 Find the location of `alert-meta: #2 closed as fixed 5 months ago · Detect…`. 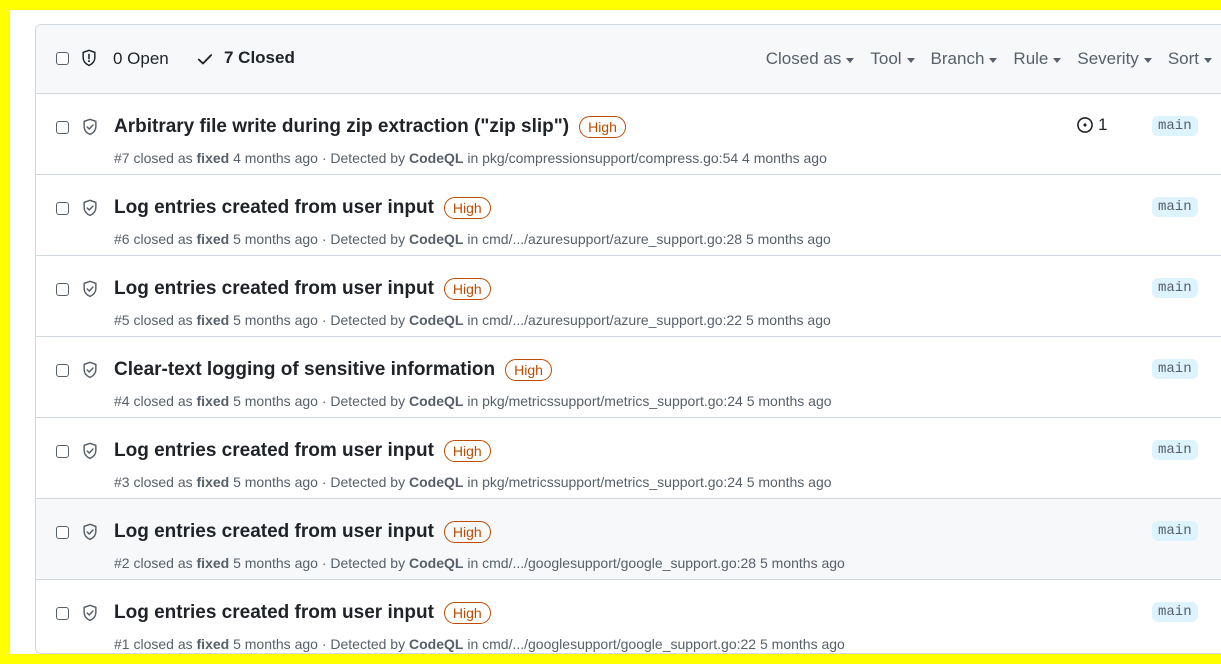

alert-meta: #2 closed as fixed 5 months ago · Detect… is located at coordinates (479, 563).